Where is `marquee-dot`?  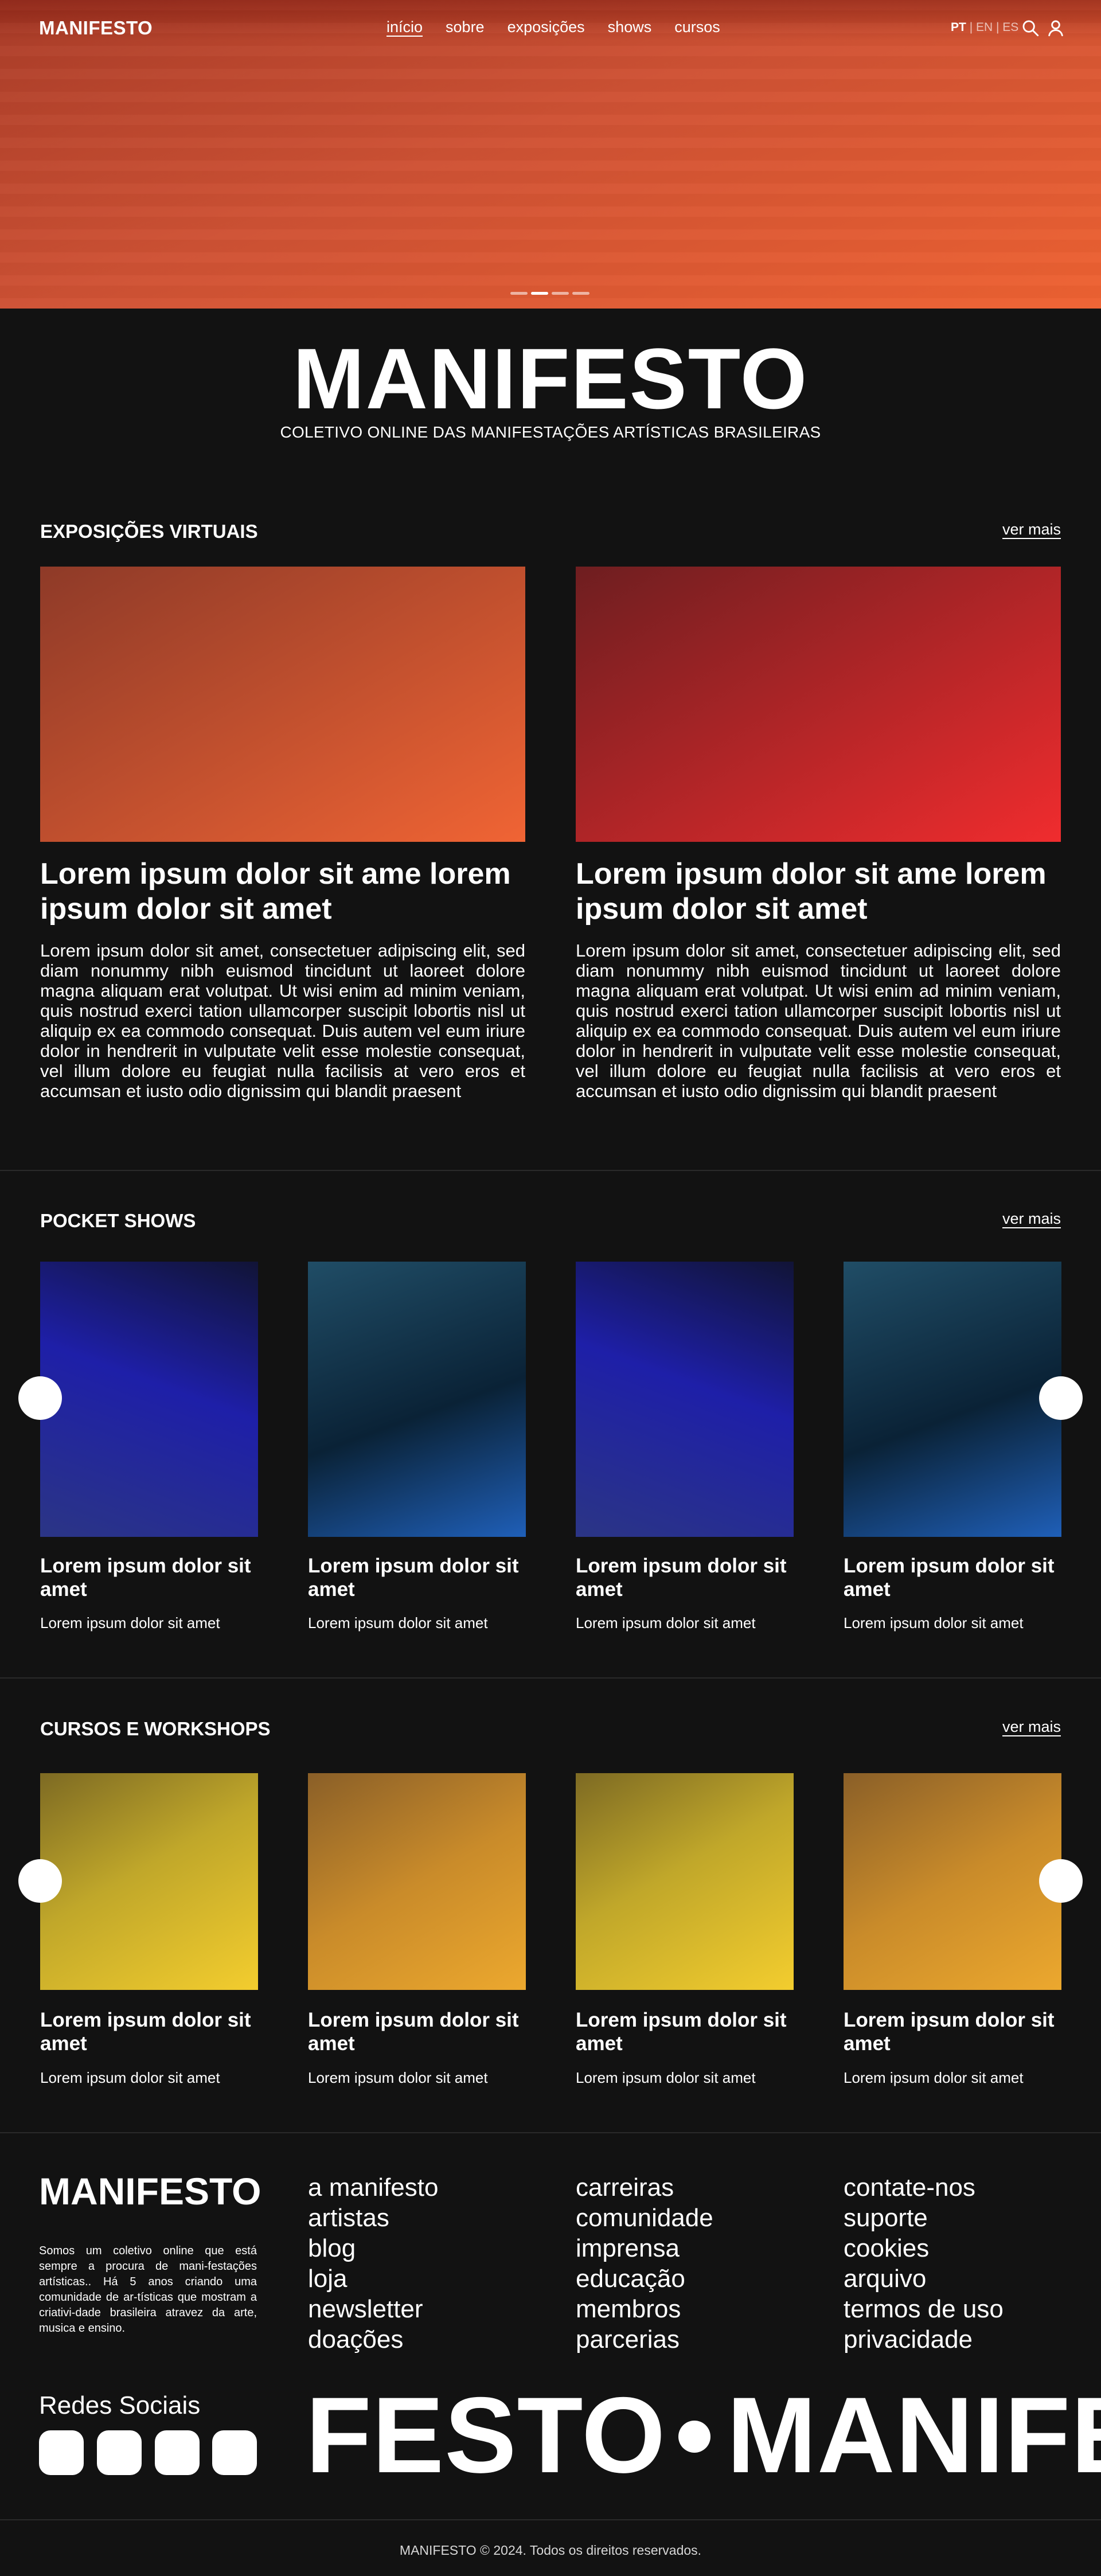 marquee-dot is located at coordinates (695, 2437).